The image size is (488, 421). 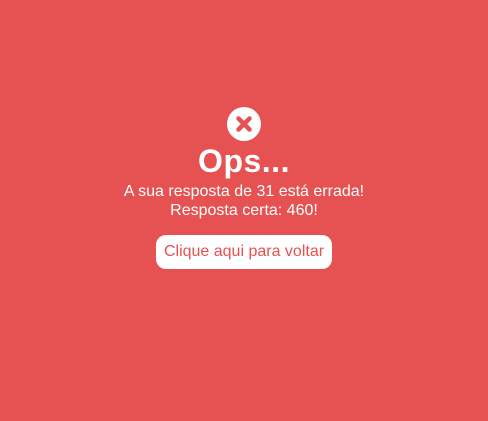 What do you see at coordinates (244, 210) in the screenshot?
I see `correct-answer-message: Resposta certa: 460!` at bounding box center [244, 210].